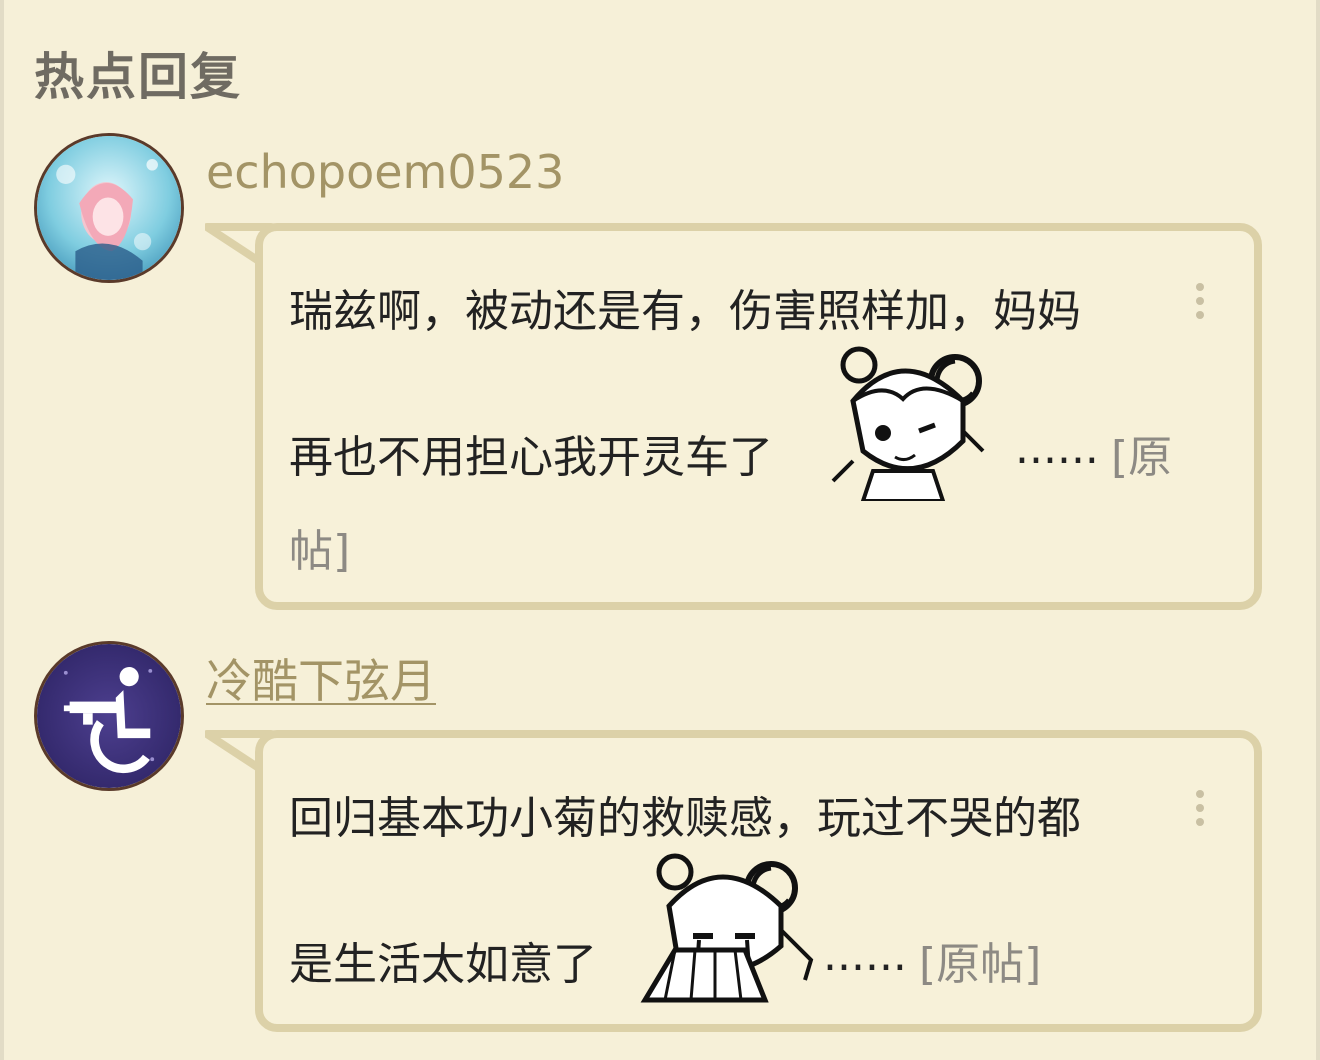 The image size is (1320, 1060). Describe the element at coordinates (319, 547) in the screenshot. I see `original-post-link-cont: 帖]` at that location.